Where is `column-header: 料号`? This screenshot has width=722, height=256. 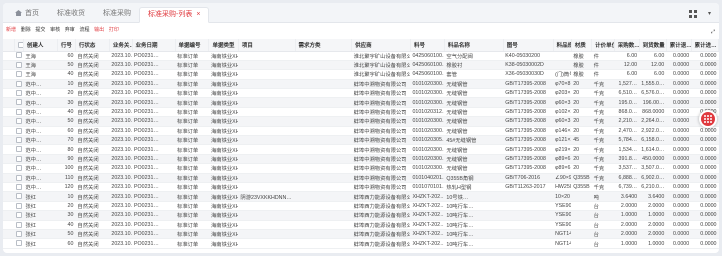
column-header: 料号 is located at coordinates (427, 45).